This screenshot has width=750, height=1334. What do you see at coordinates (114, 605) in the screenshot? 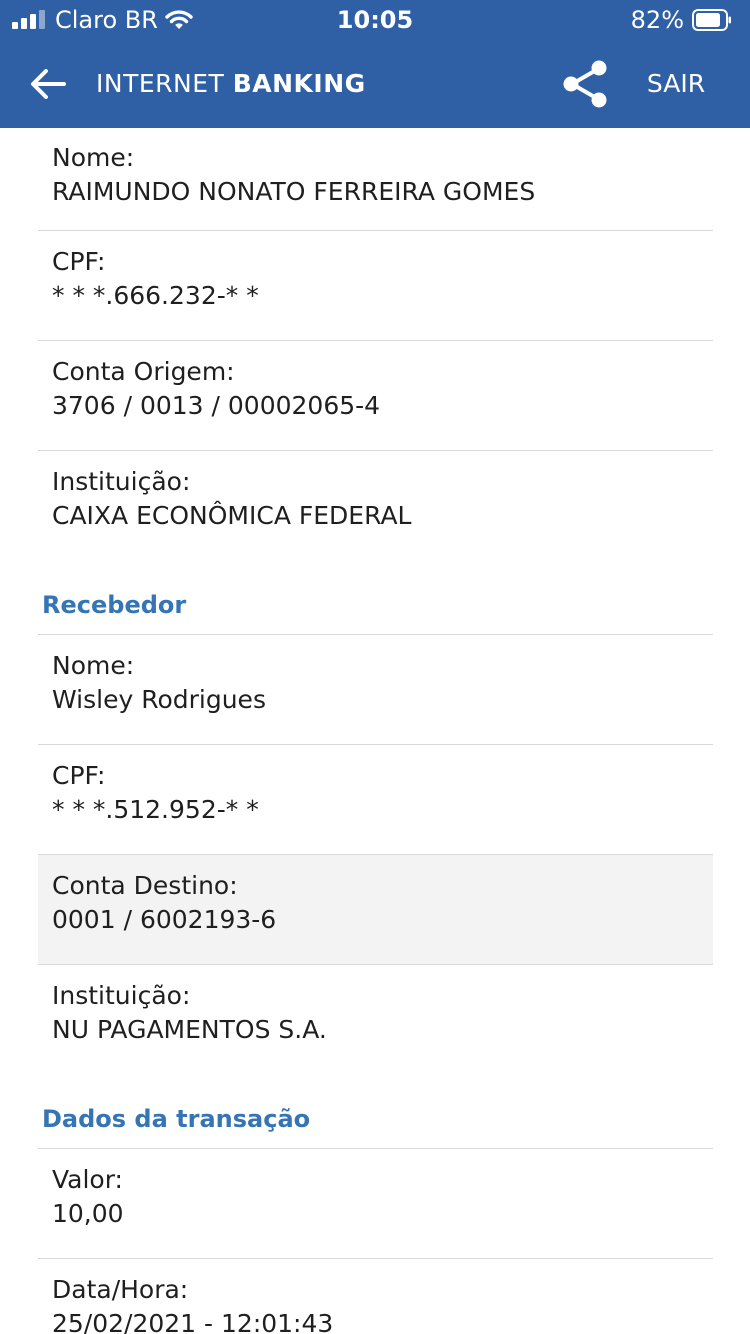
I see `receiver-section-title: Recebedor` at bounding box center [114, 605].